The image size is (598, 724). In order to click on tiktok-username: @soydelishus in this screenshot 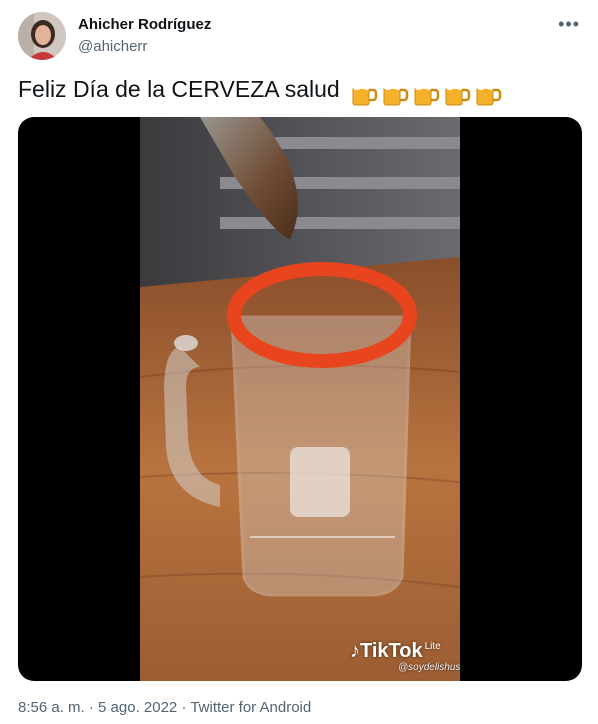, I will do `click(429, 667)`.